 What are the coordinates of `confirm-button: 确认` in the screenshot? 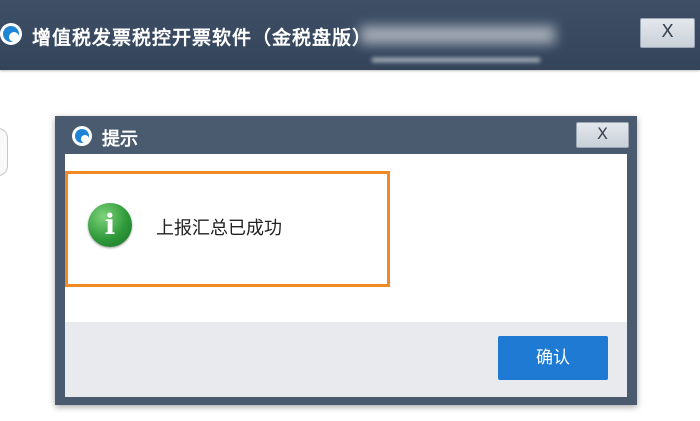 It's located at (553, 358).